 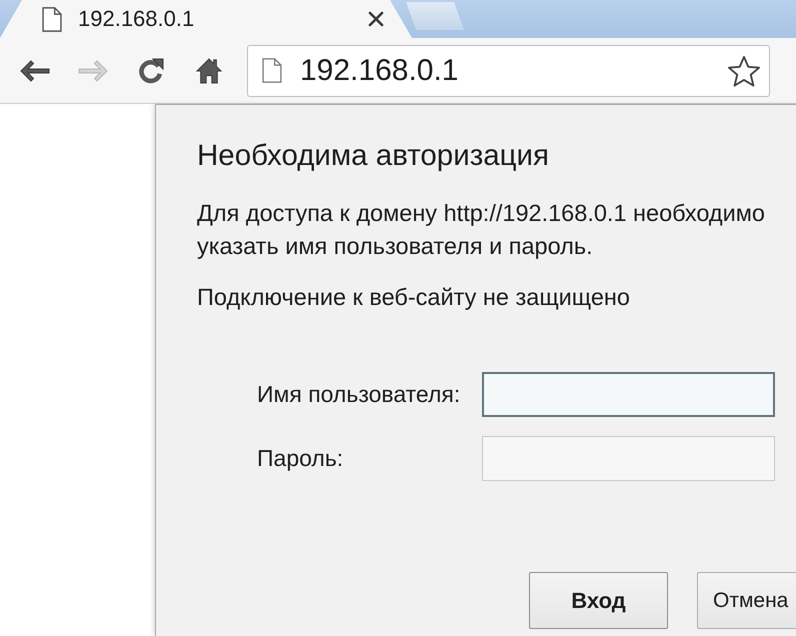 I want to click on left-arrow-icon, so click(x=35, y=71).